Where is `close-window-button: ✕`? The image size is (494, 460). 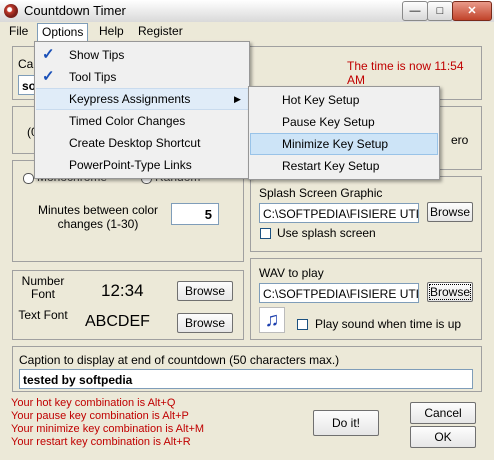
close-window-button: ✕ is located at coordinates (472, 11).